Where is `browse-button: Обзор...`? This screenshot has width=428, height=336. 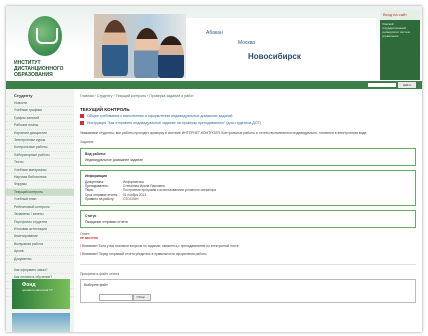
browse-button: Обзор... is located at coordinates (142, 298).